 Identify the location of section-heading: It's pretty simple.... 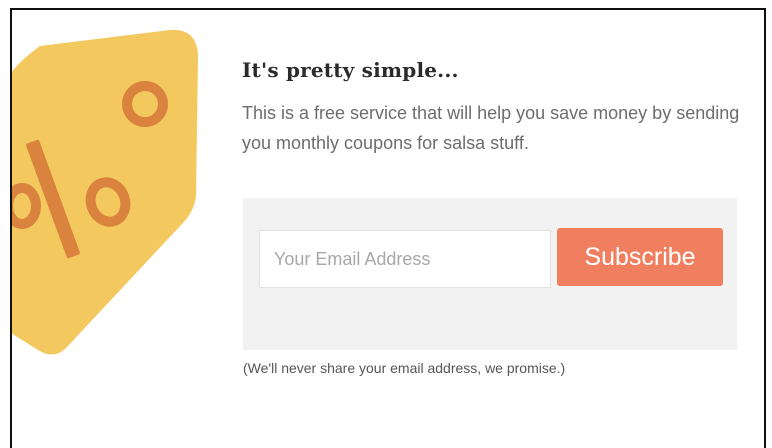
(350, 70).